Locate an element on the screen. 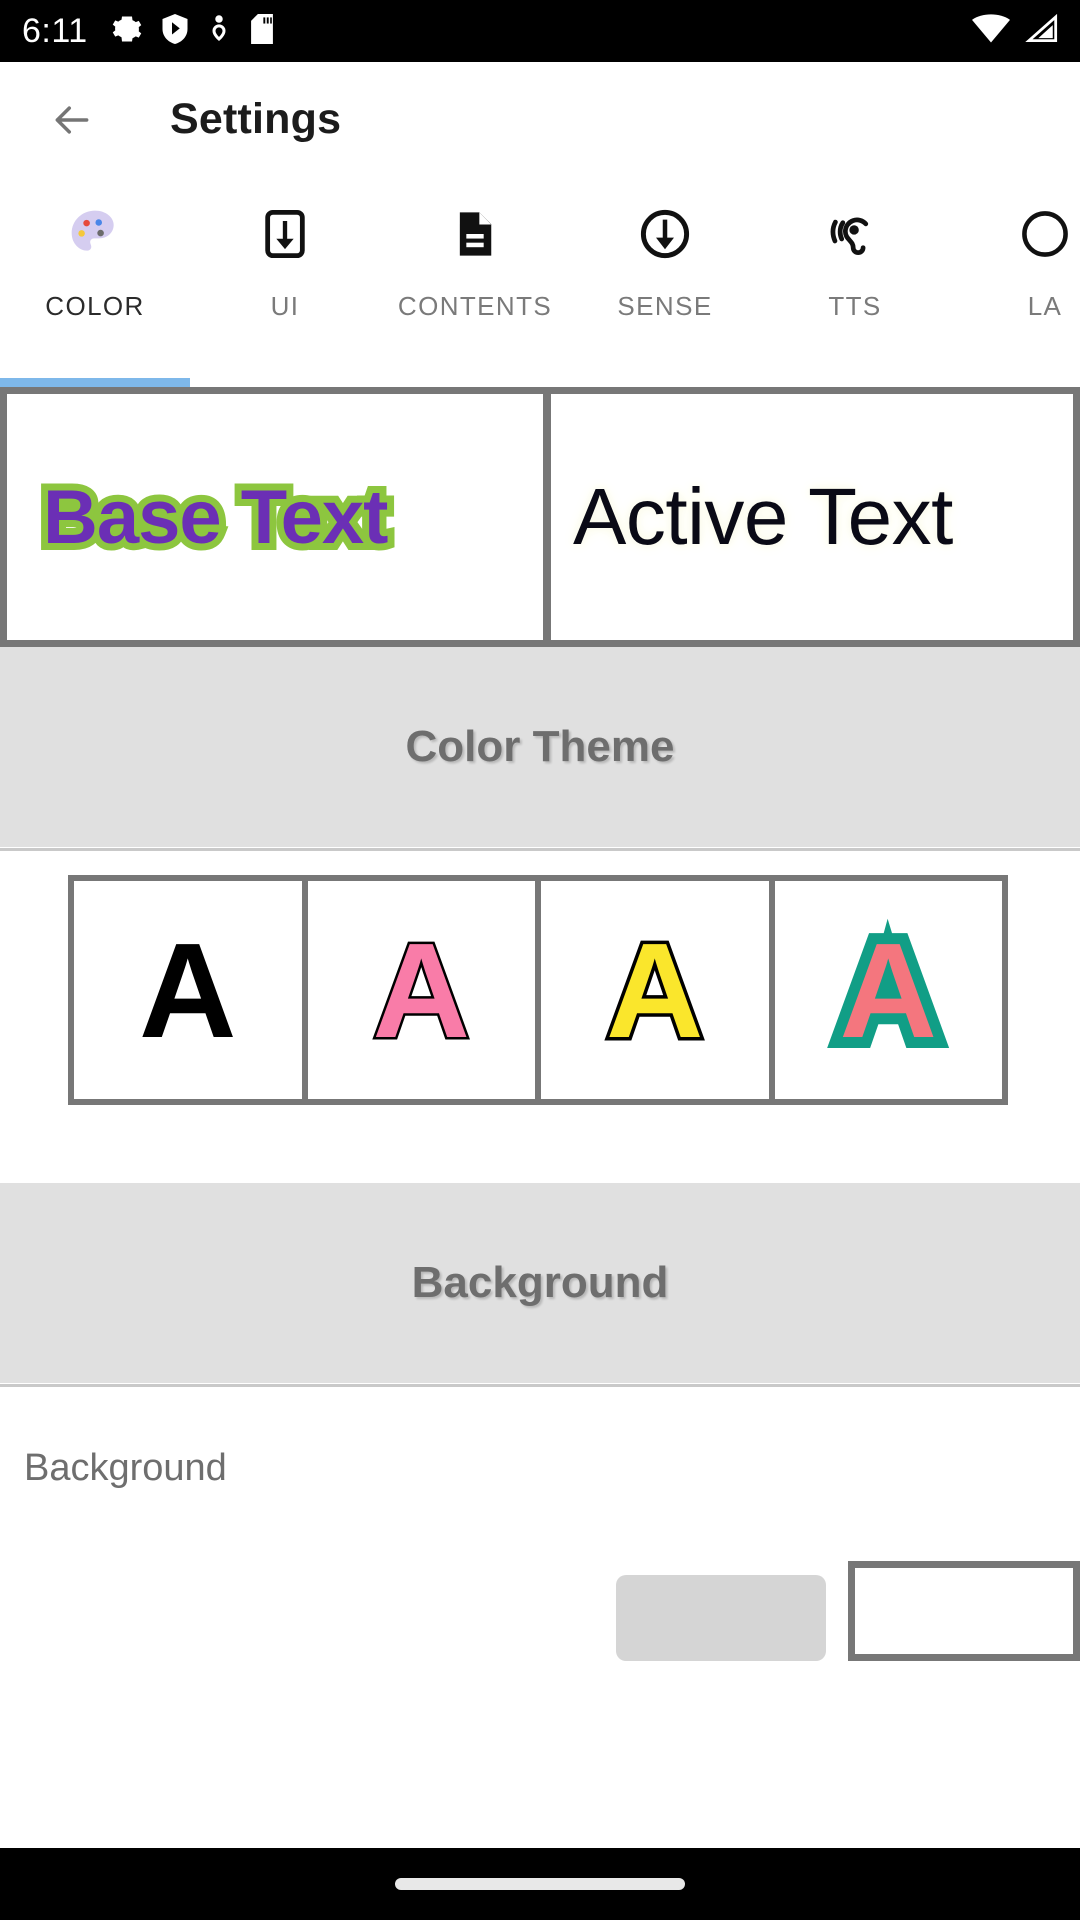 This screenshot has height=1920, width=1080. system-navigation-bar is located at coordinates (540, 1884).